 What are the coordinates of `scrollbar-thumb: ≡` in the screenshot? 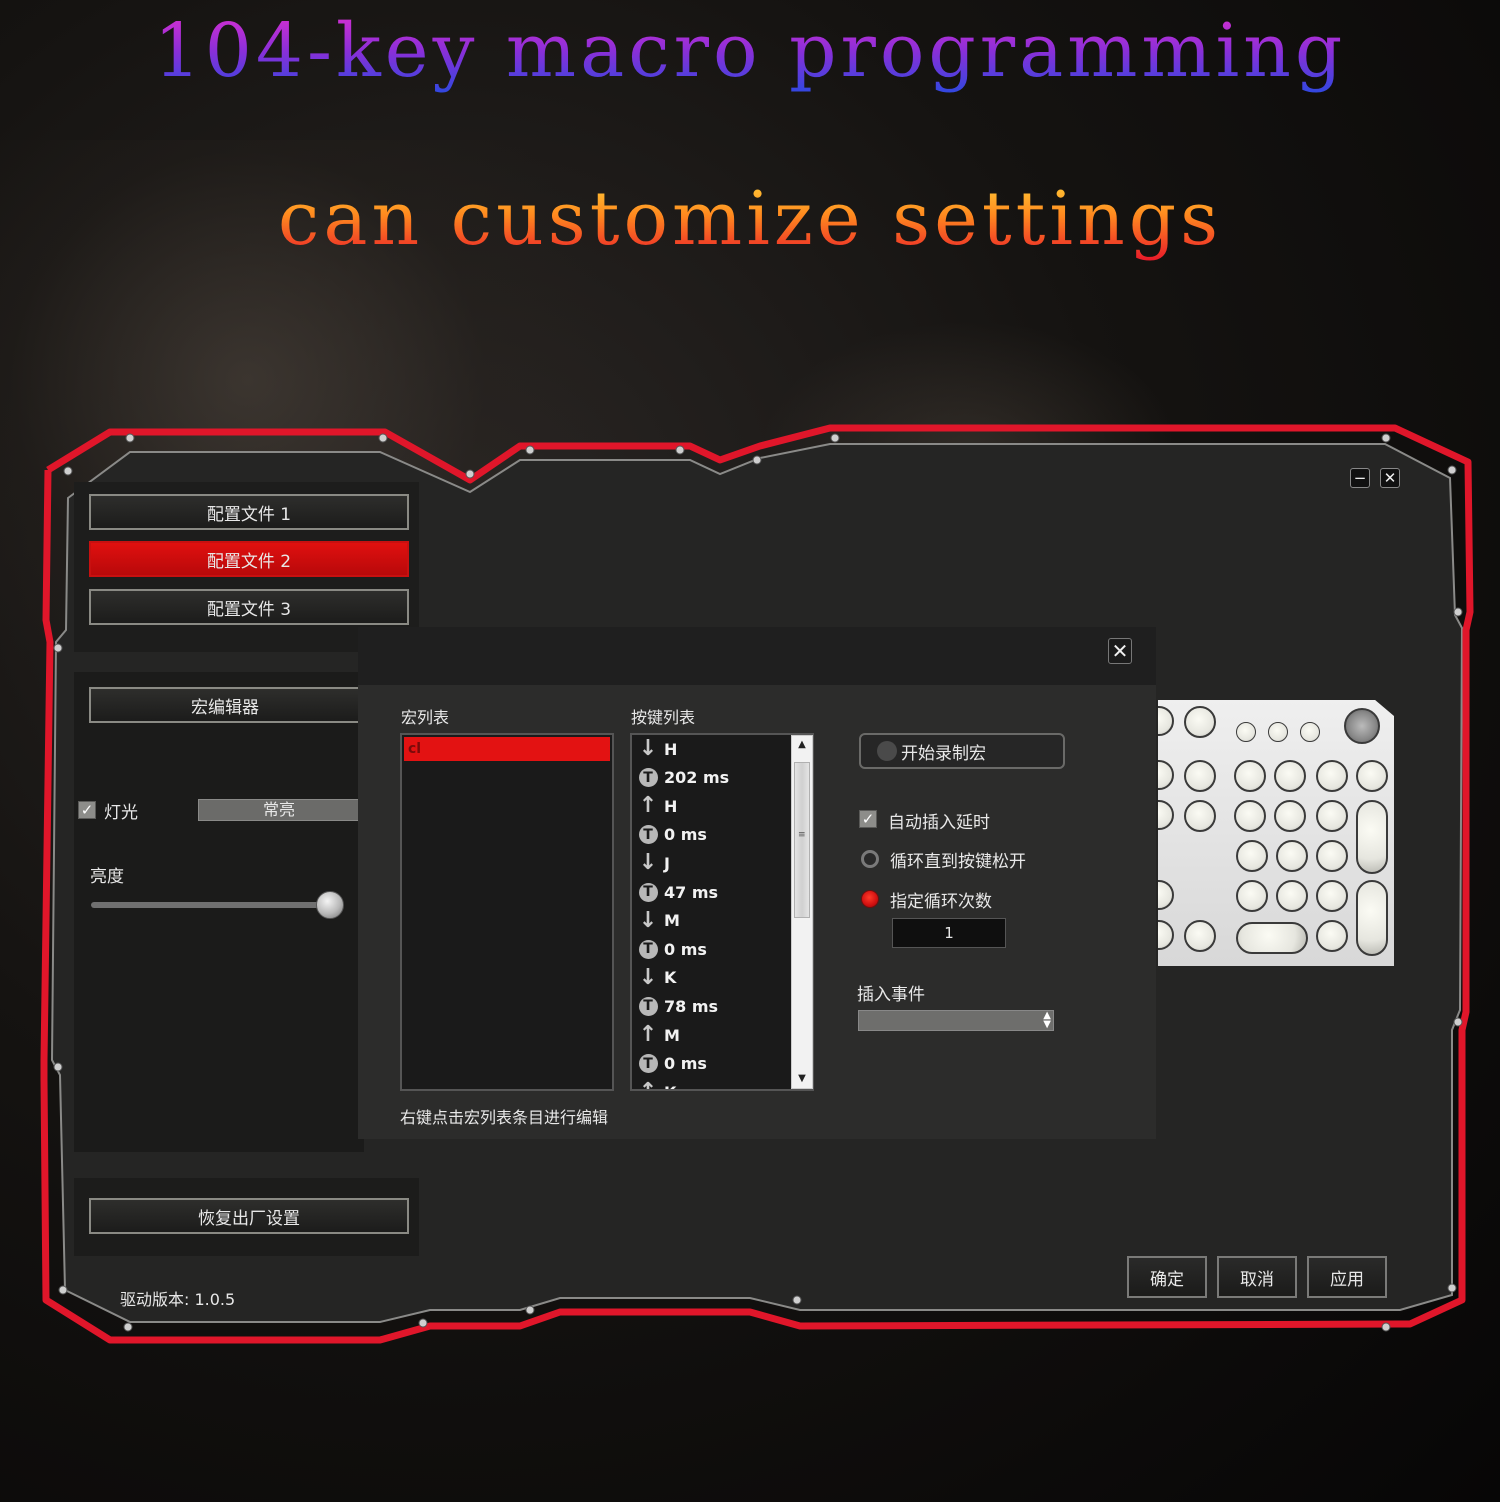 It's located at (802, 840).